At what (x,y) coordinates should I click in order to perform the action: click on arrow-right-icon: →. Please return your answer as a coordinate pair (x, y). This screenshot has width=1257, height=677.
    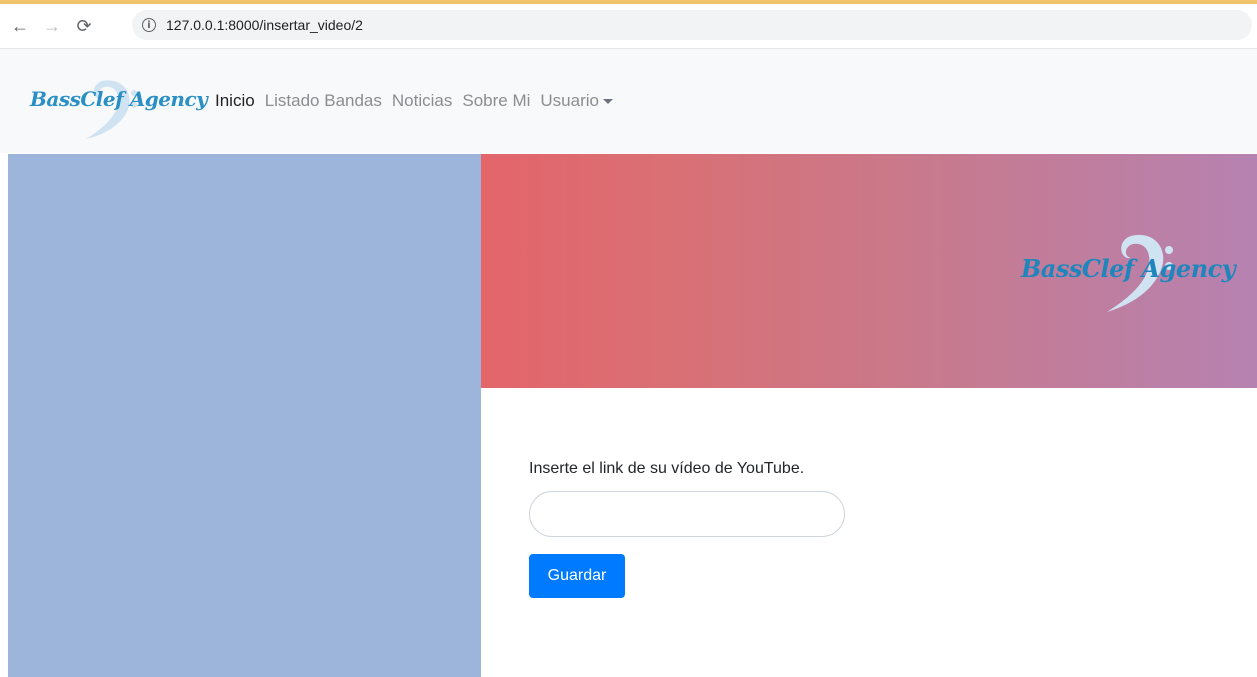
    Looking at the image, I should click on (52, 25).